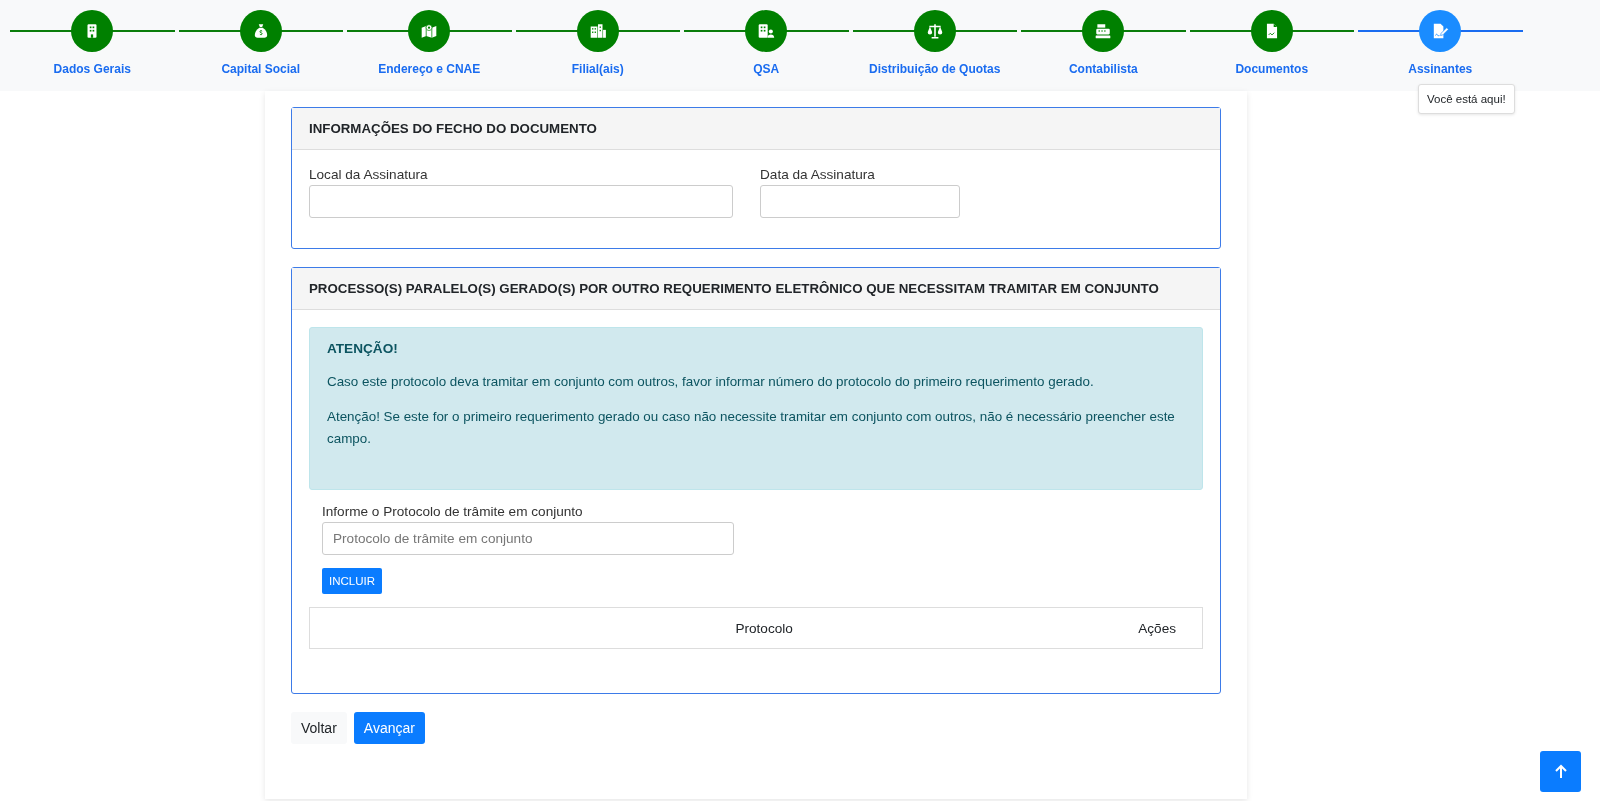  Describe the element at coordinates (389, 728) in the screenshot. I see `next-button: Avançar` at that location.